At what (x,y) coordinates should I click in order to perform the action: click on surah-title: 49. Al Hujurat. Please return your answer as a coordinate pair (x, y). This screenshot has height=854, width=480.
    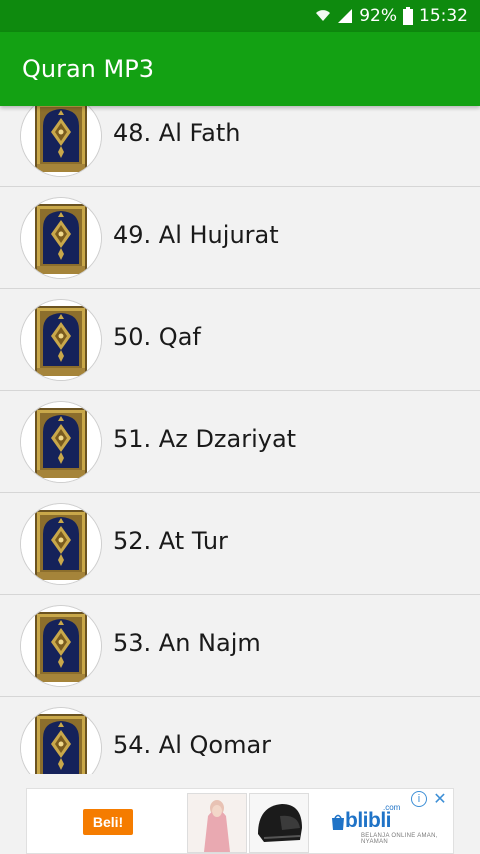
    Looking at the image, I should click on (196, 235).